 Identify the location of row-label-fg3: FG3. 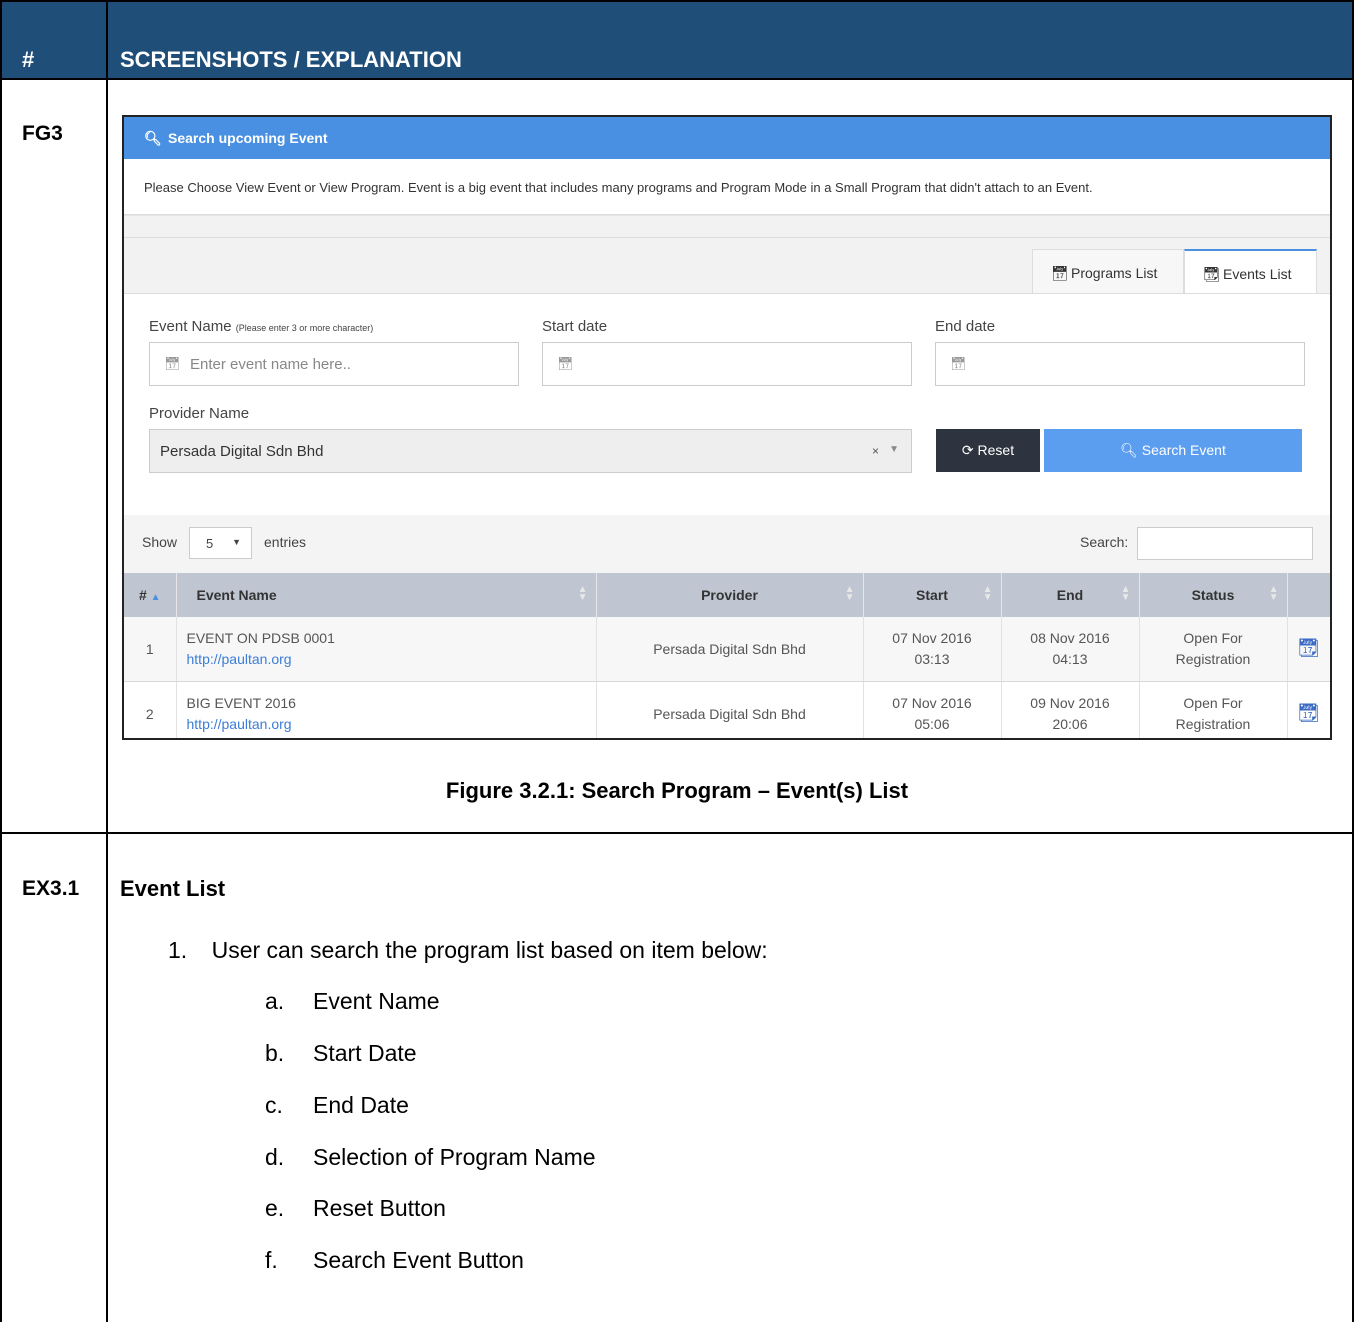
(42, 133).